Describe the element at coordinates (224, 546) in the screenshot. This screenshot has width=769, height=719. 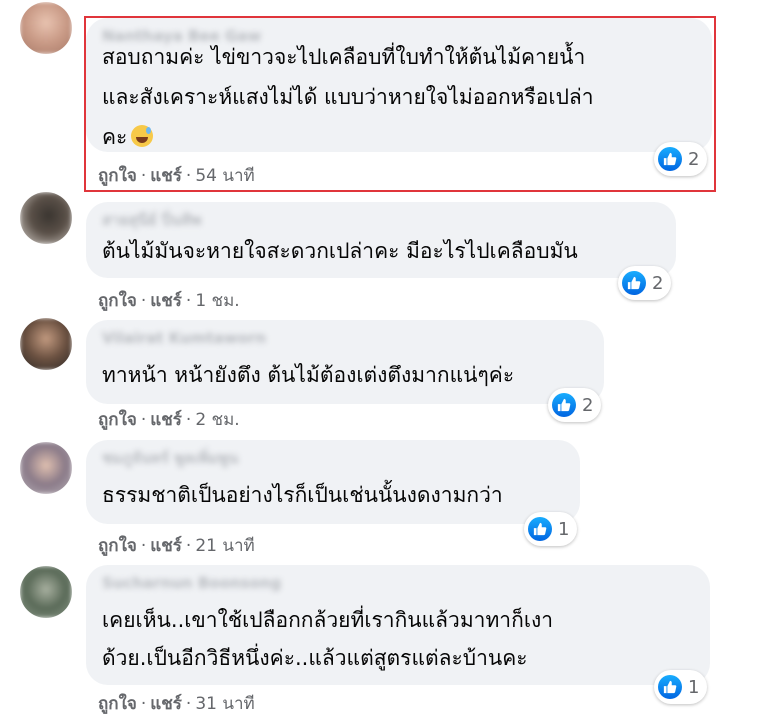
I see `timestamp: 21 นาที` at that location.